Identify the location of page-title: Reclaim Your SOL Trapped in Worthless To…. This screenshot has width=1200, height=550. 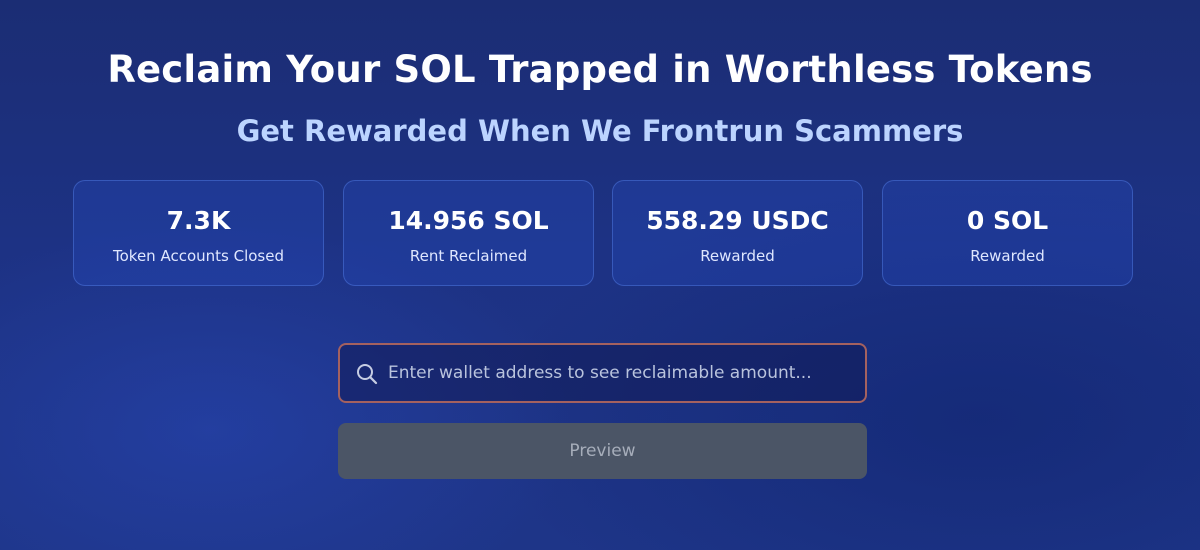
(600, 69).